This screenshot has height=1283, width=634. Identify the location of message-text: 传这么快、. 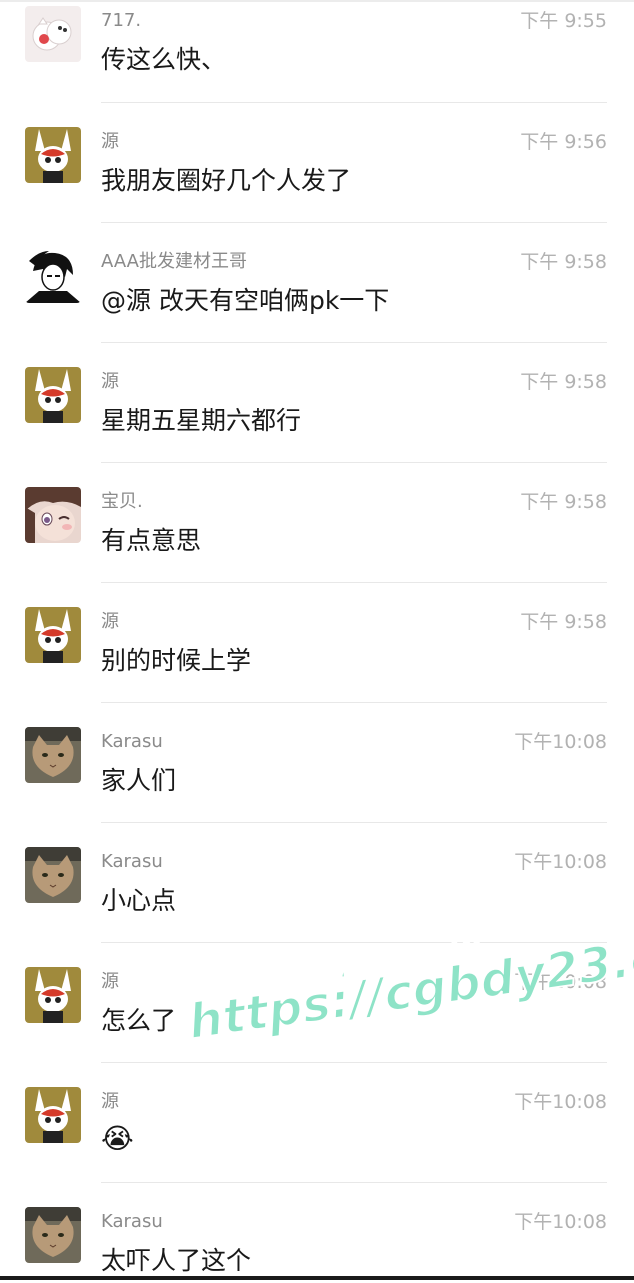
(164, 59).